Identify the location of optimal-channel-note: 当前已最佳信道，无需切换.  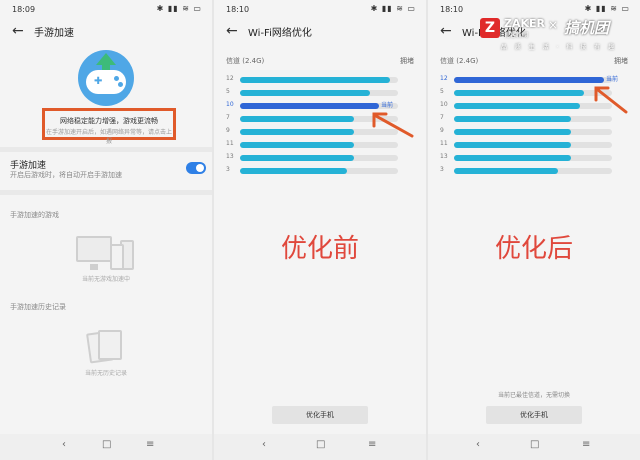
(533, 395).